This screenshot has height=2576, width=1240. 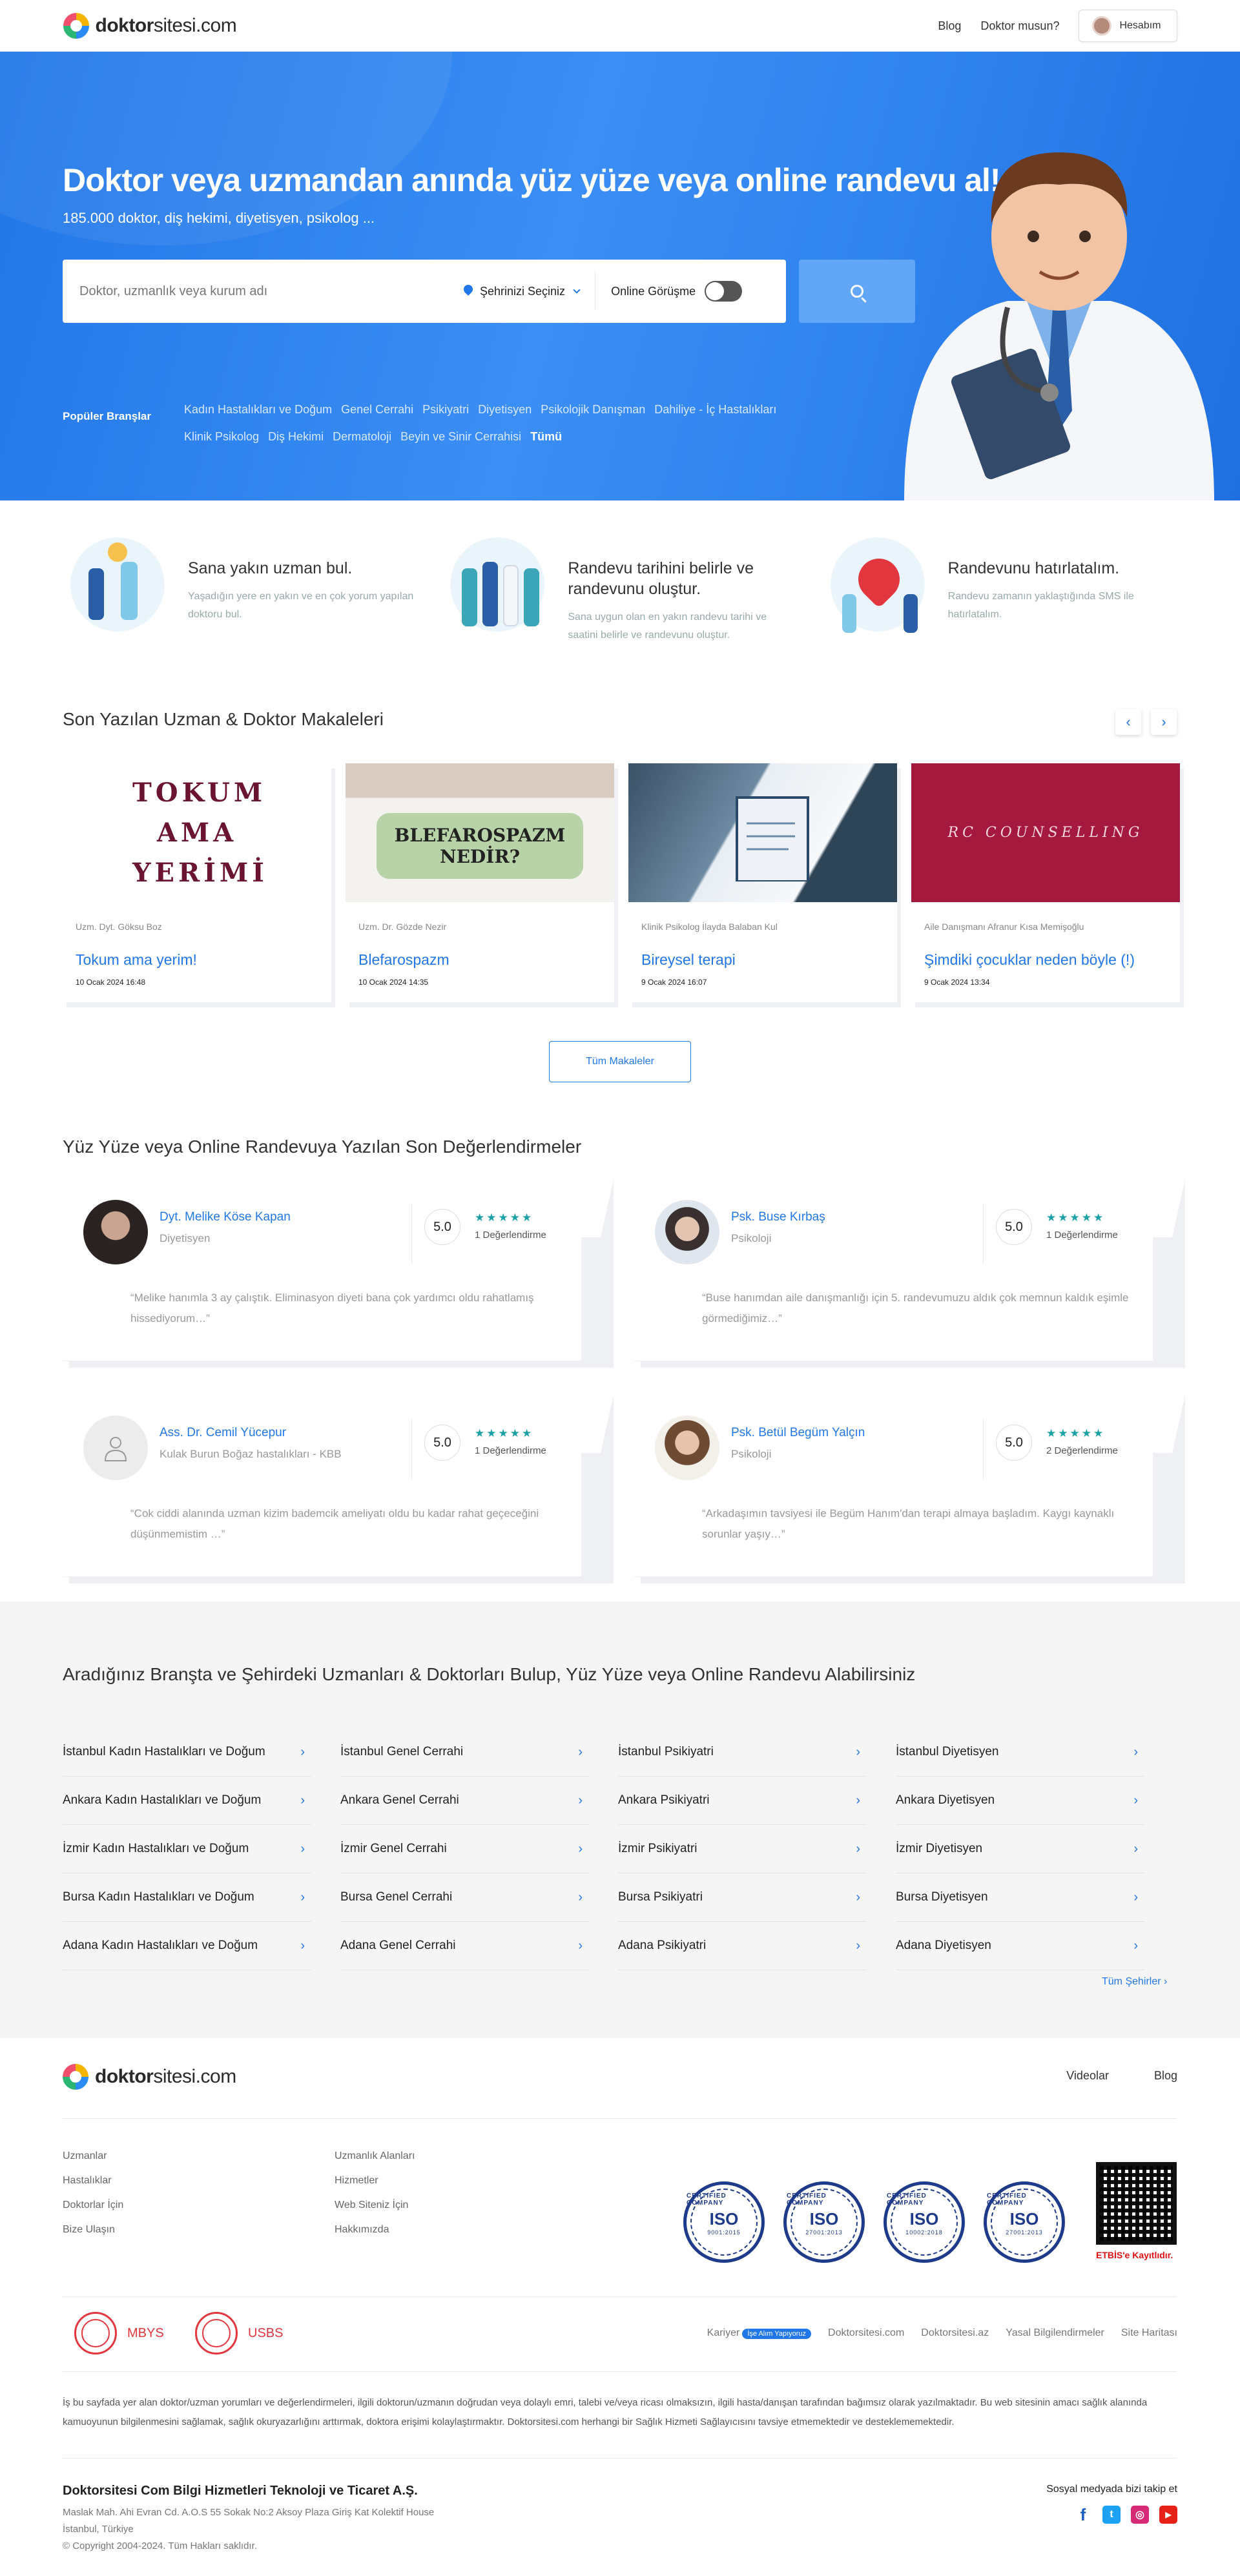 What do you see at coordinates (362, 437) in the screenshot?
I see `branch-link: Dermatoloji` at bounding box center [362, 437].